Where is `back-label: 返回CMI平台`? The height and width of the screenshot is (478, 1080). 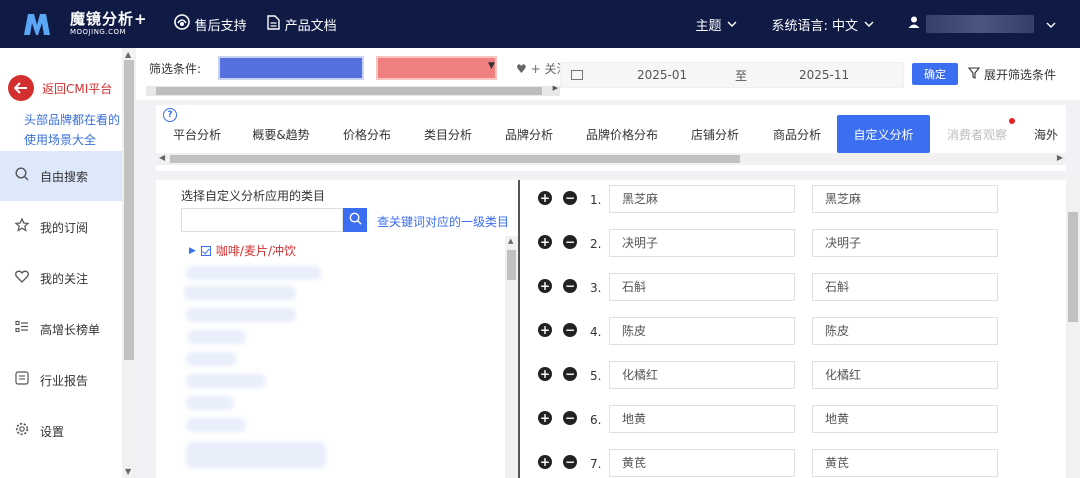 back-label: 返回CMI平台 is located at coordinates (77, 88).